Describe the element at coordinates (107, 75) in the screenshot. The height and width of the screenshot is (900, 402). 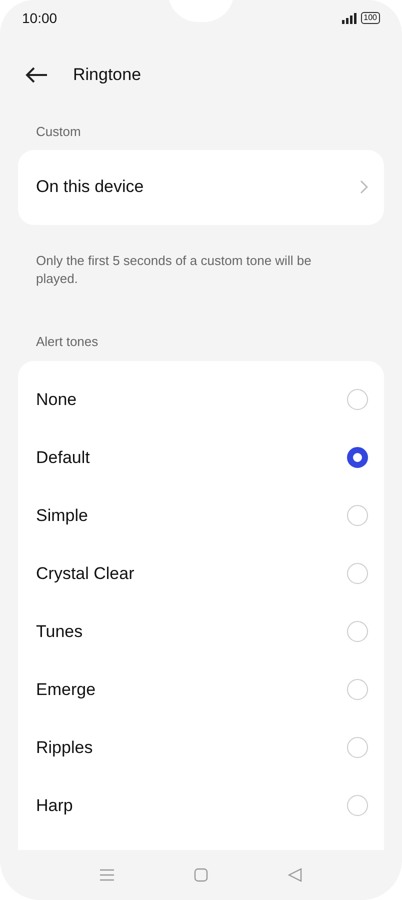
I see `page-title: Ringtone` at that location.